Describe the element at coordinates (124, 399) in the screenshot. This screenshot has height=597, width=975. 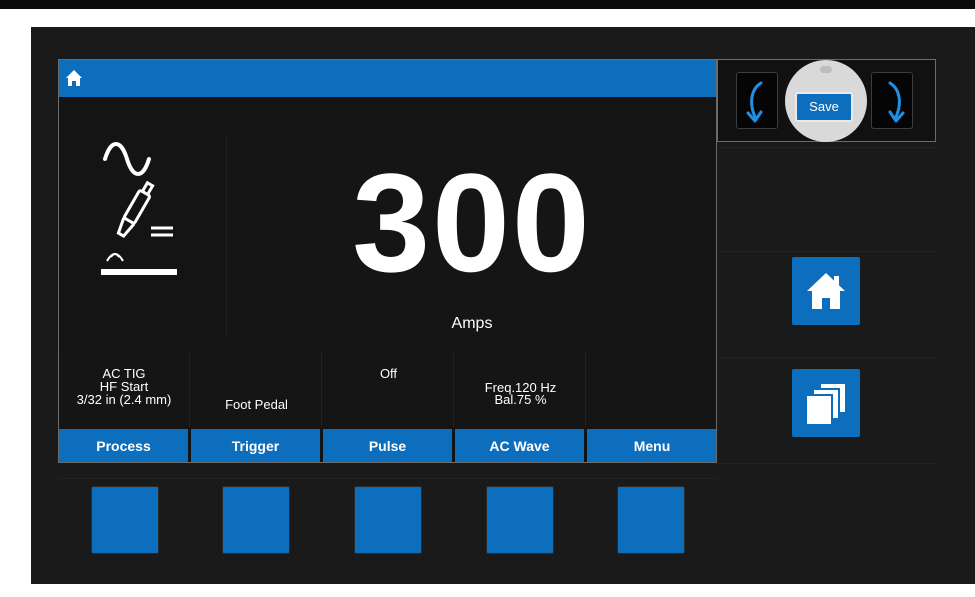
I see `process-electrode: 3/32 in (2.4 mm)` at that location.